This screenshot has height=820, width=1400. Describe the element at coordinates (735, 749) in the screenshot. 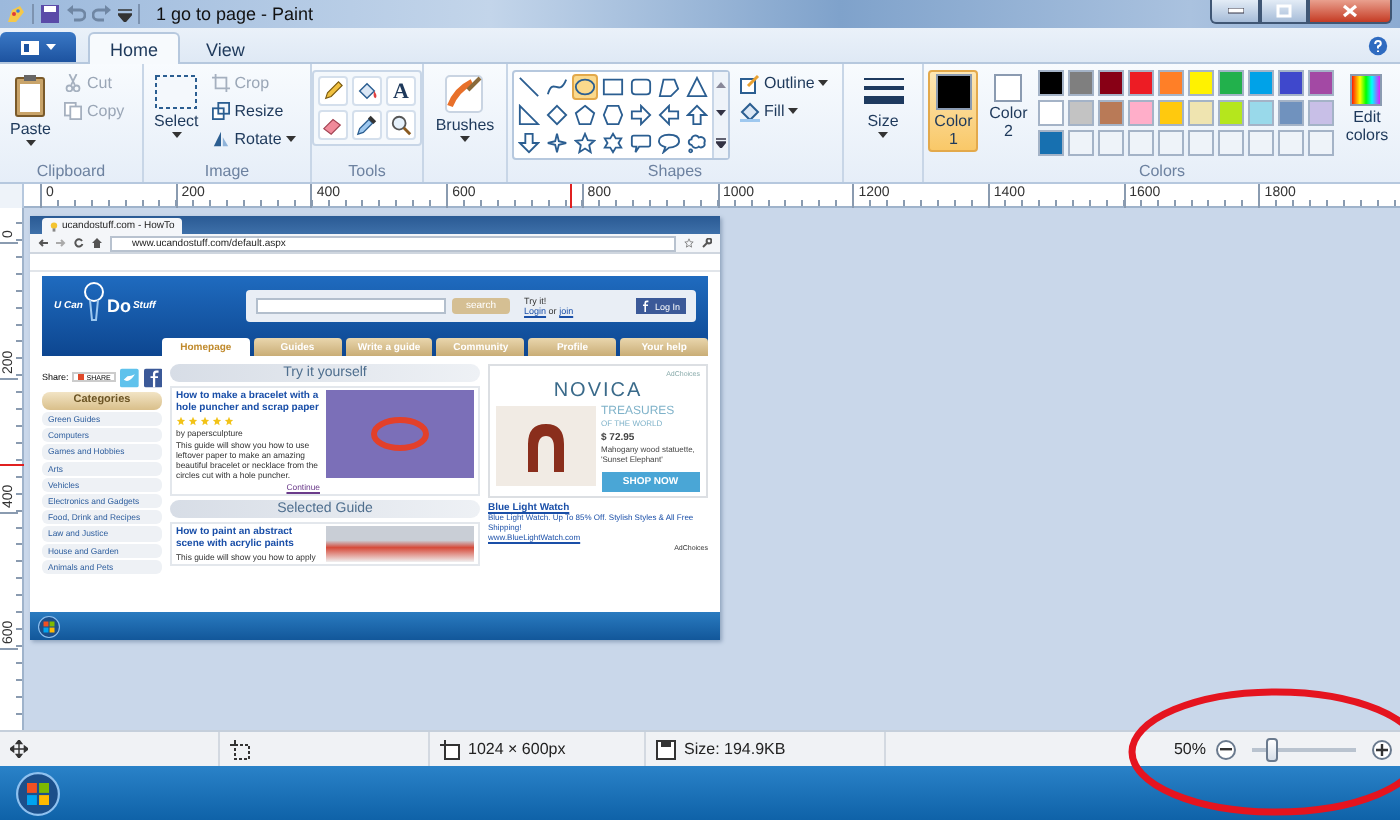

I see `file-size: Size: 194.9KB` at that location.